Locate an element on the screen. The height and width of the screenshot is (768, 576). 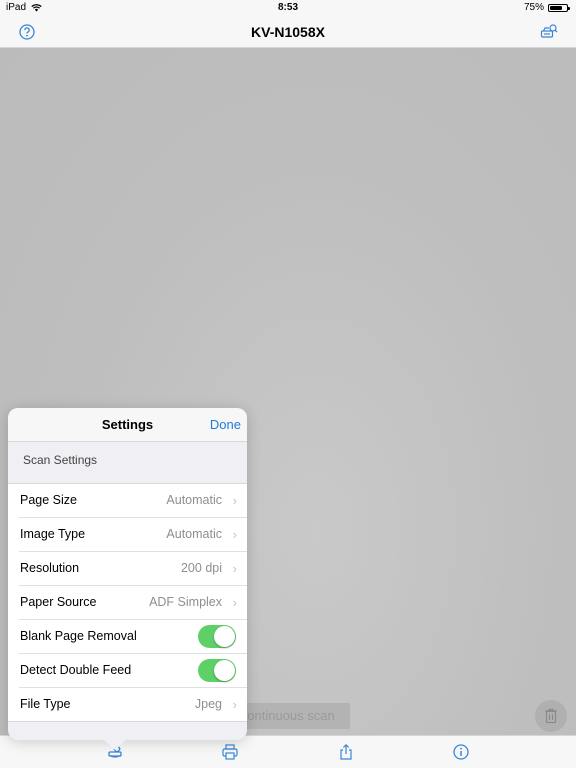
share-icon is located at coordinates (346, 752).